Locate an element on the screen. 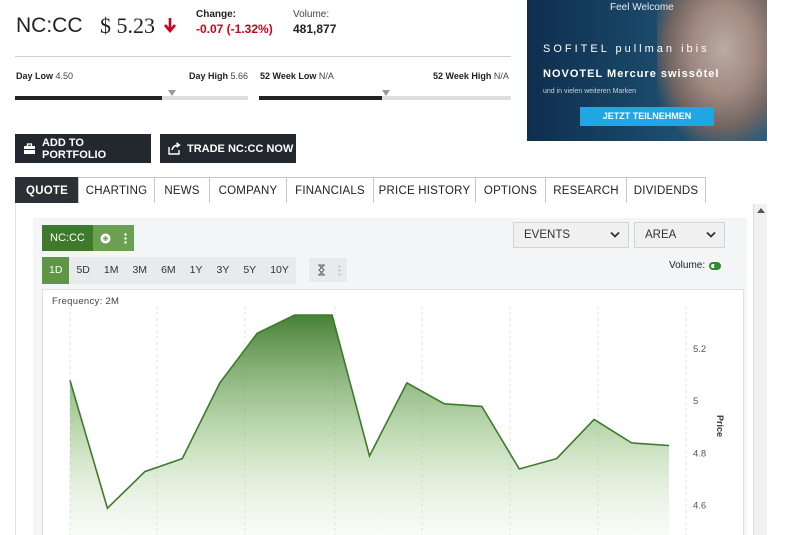 This screenshot has height=535, width=812. y-tick-label: 5.2 is located at coordinates (699, 349).